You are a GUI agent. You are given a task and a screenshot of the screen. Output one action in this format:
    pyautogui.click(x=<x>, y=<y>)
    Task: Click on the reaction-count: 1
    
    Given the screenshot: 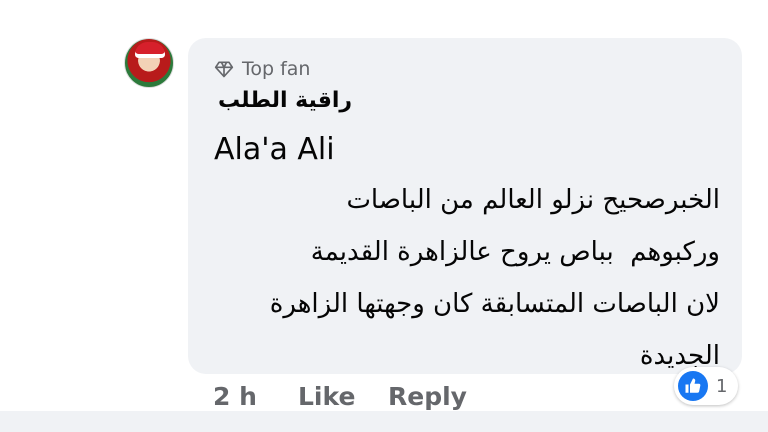 What is the action you would take?
    pyautogui.click(x=722, y=386)
    